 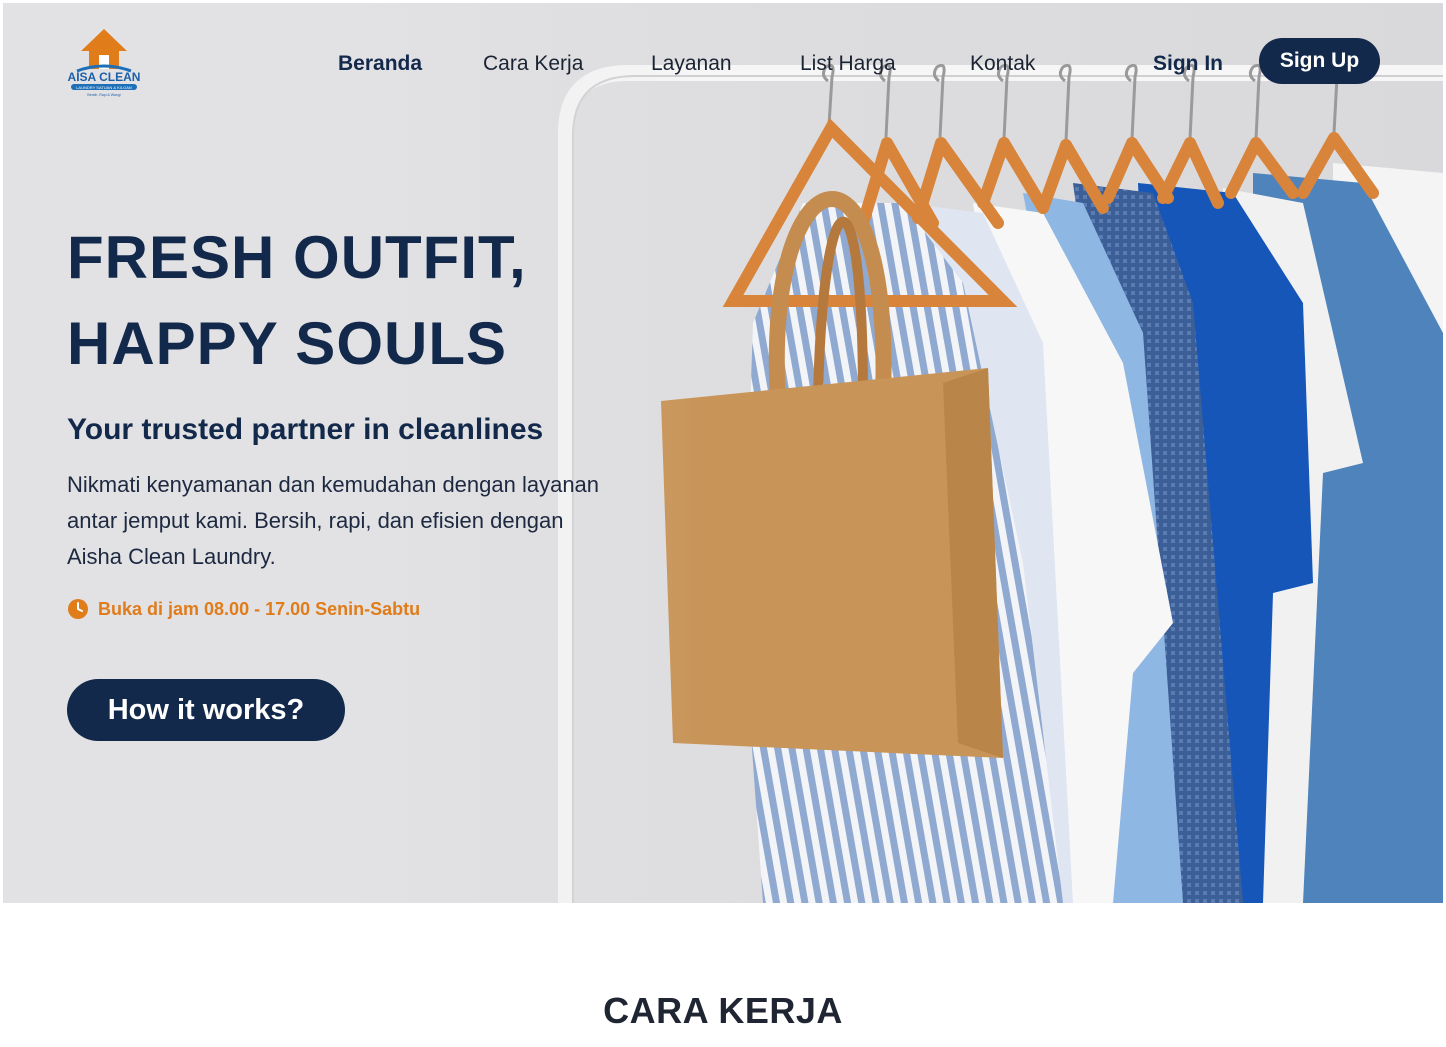 I want to click on clock-icon, so click(x=78, y=609).